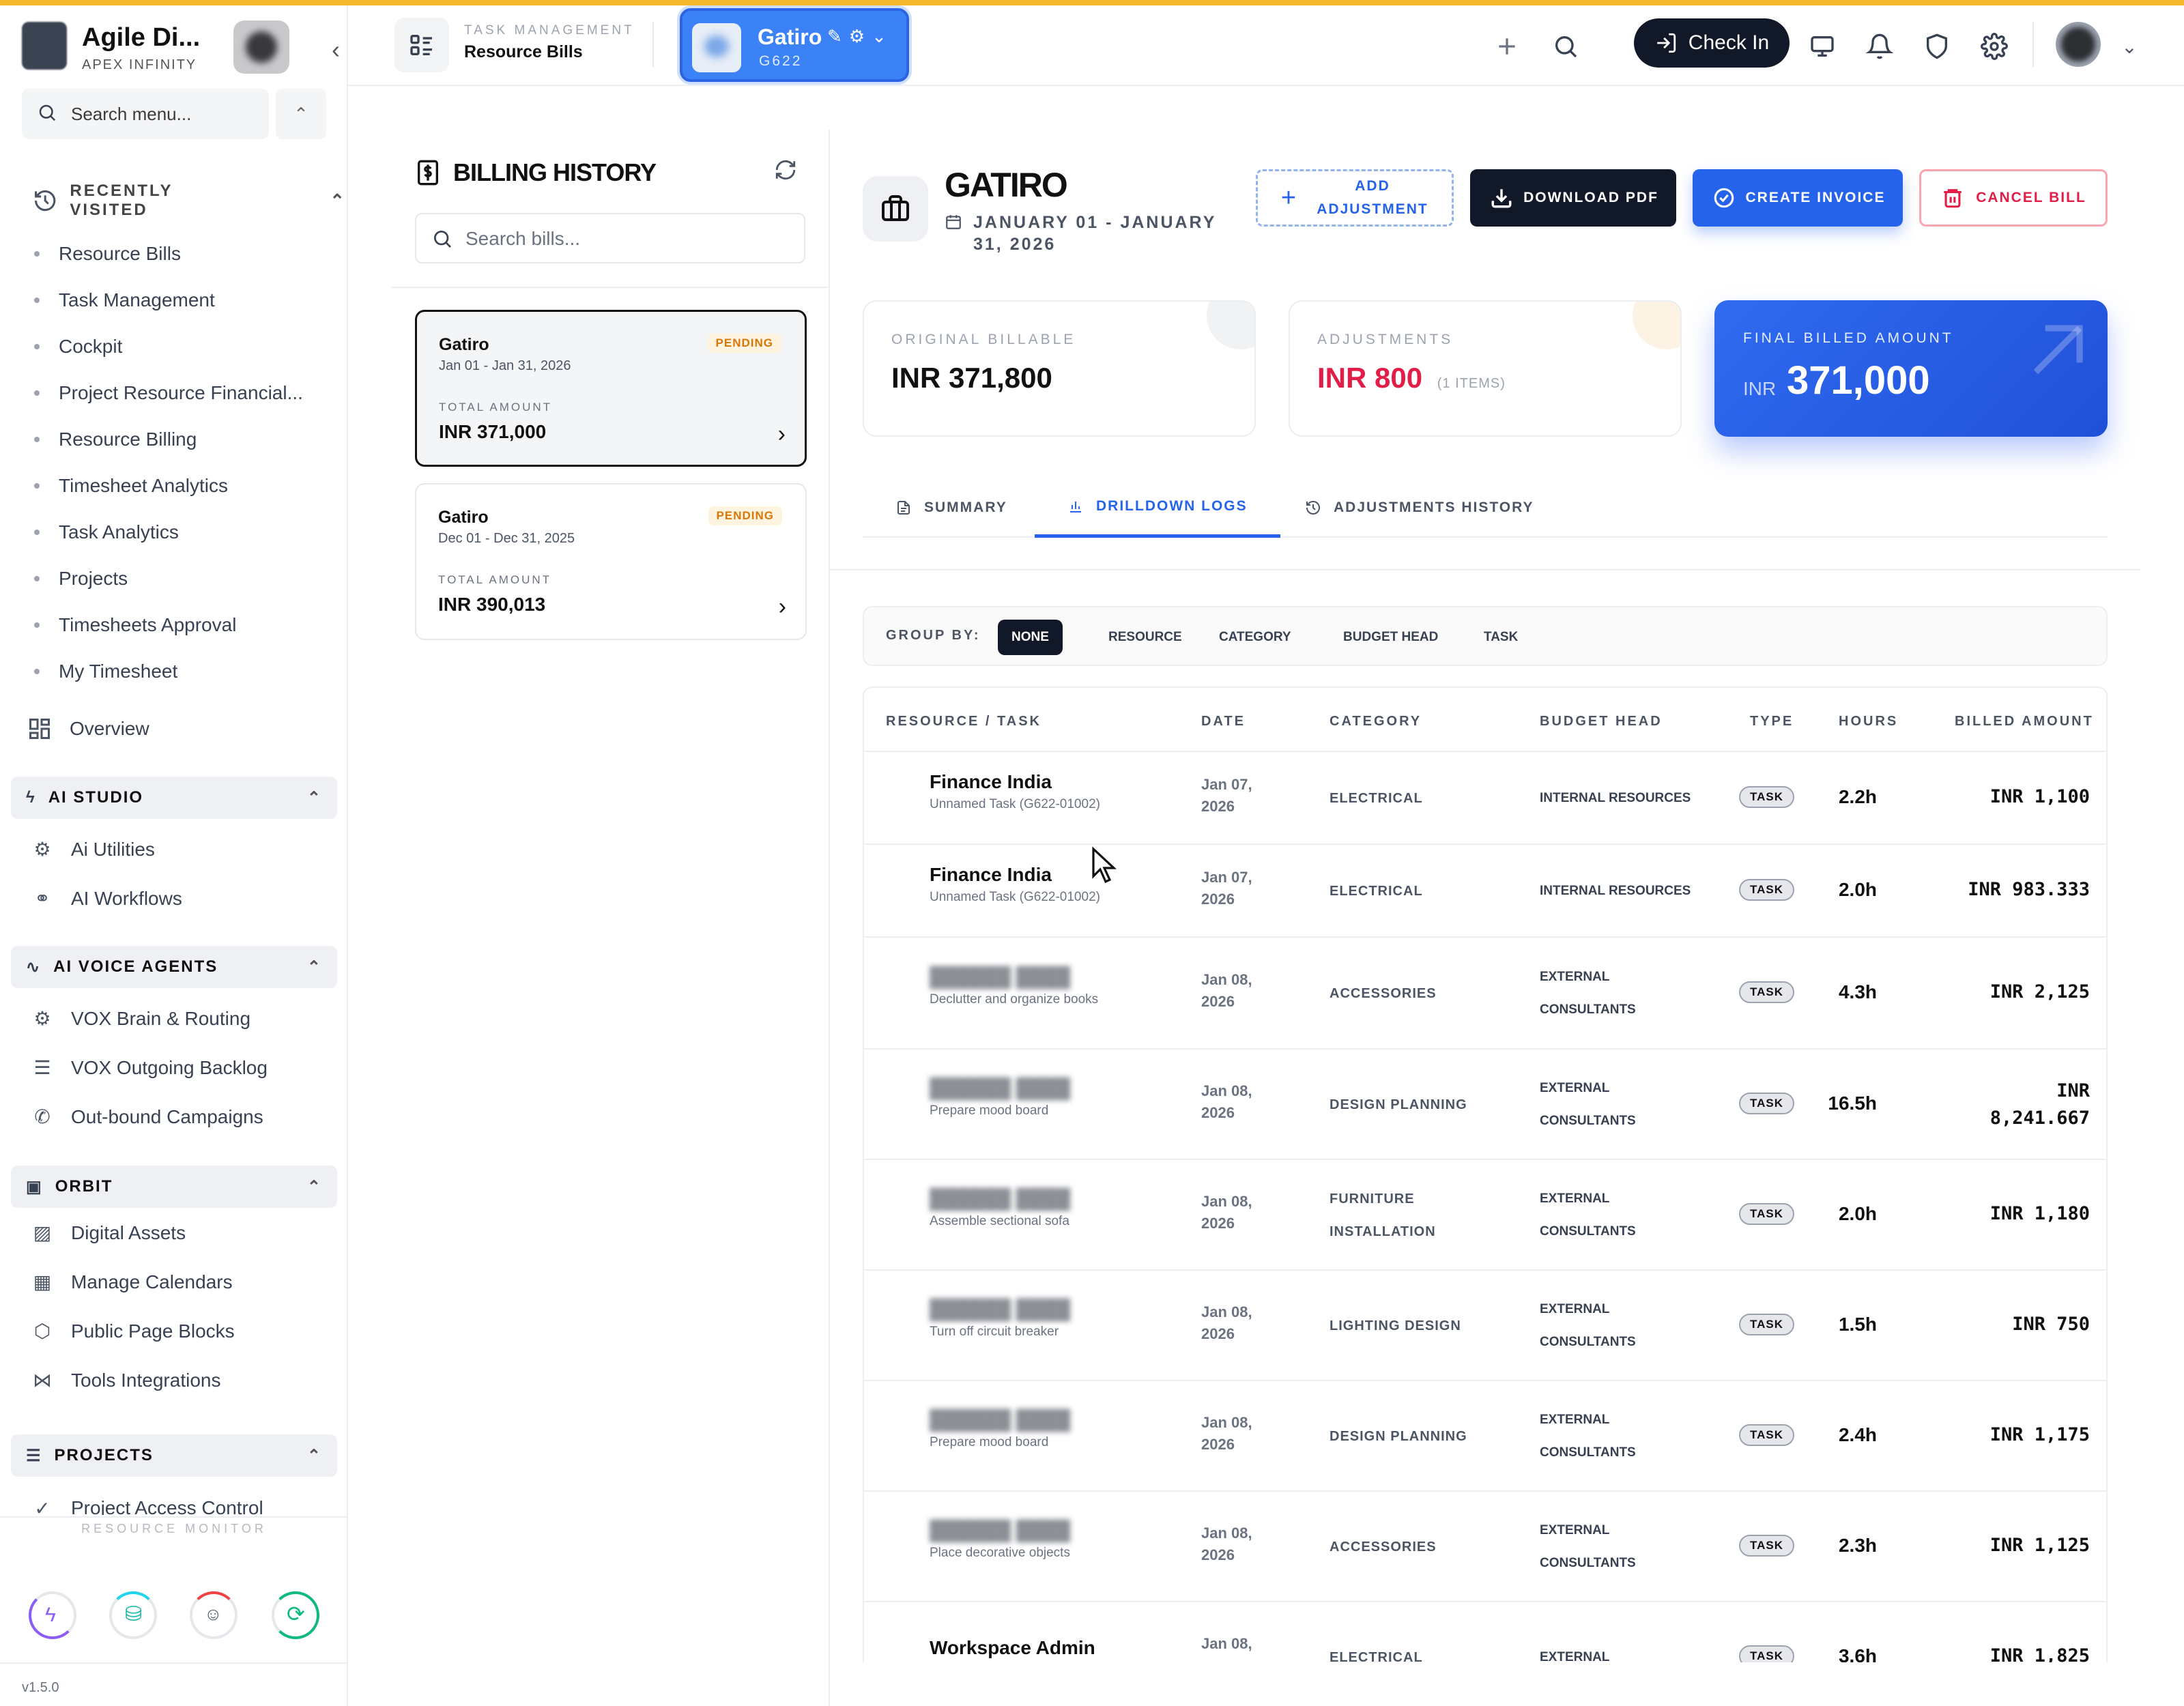  What do you see at coordinates (1376, 722) in the screenshot?
I see `column-header: CATEGORY` at bounding box center [1376, 722].